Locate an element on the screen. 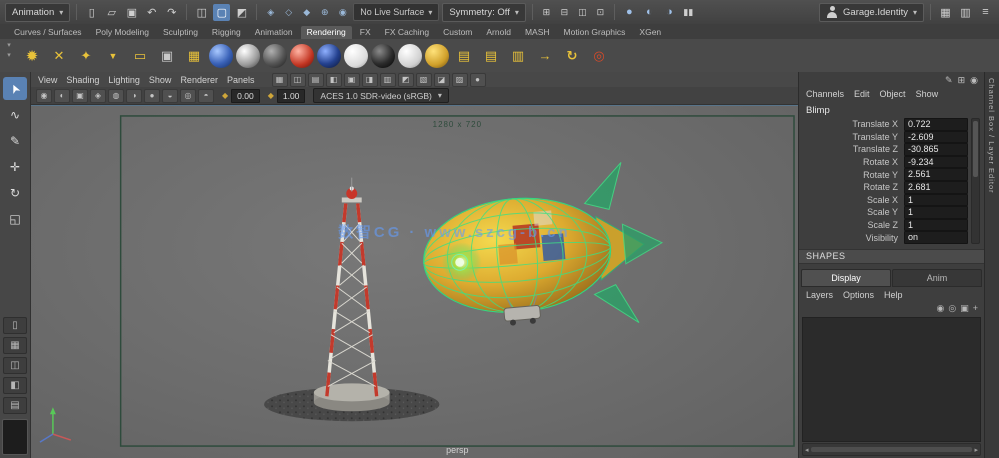 This screenshot has height=458, width=999. spot-light-icon: ▼ is located at coordinates (113, 56).